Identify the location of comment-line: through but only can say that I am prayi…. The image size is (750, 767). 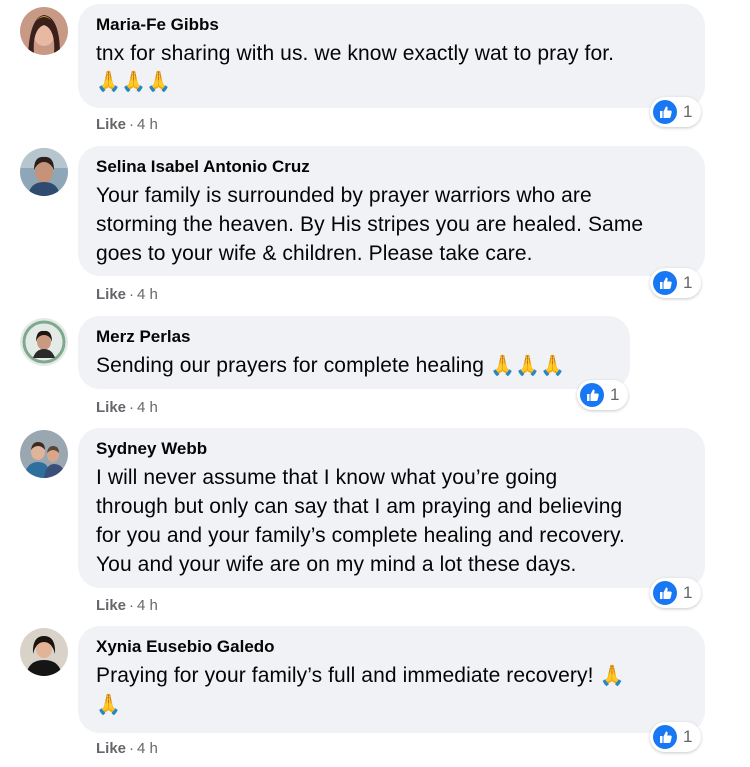
(359, 506).